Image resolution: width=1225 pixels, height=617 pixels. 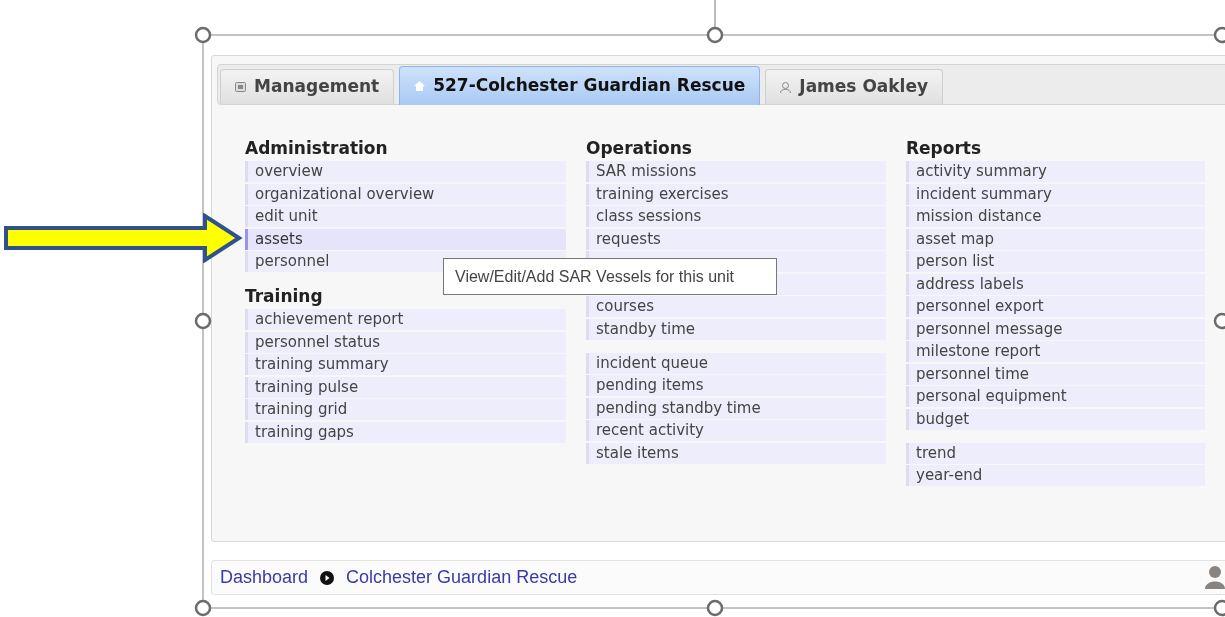 I want to click on menu-link: courses, so click(x=736, y=306).